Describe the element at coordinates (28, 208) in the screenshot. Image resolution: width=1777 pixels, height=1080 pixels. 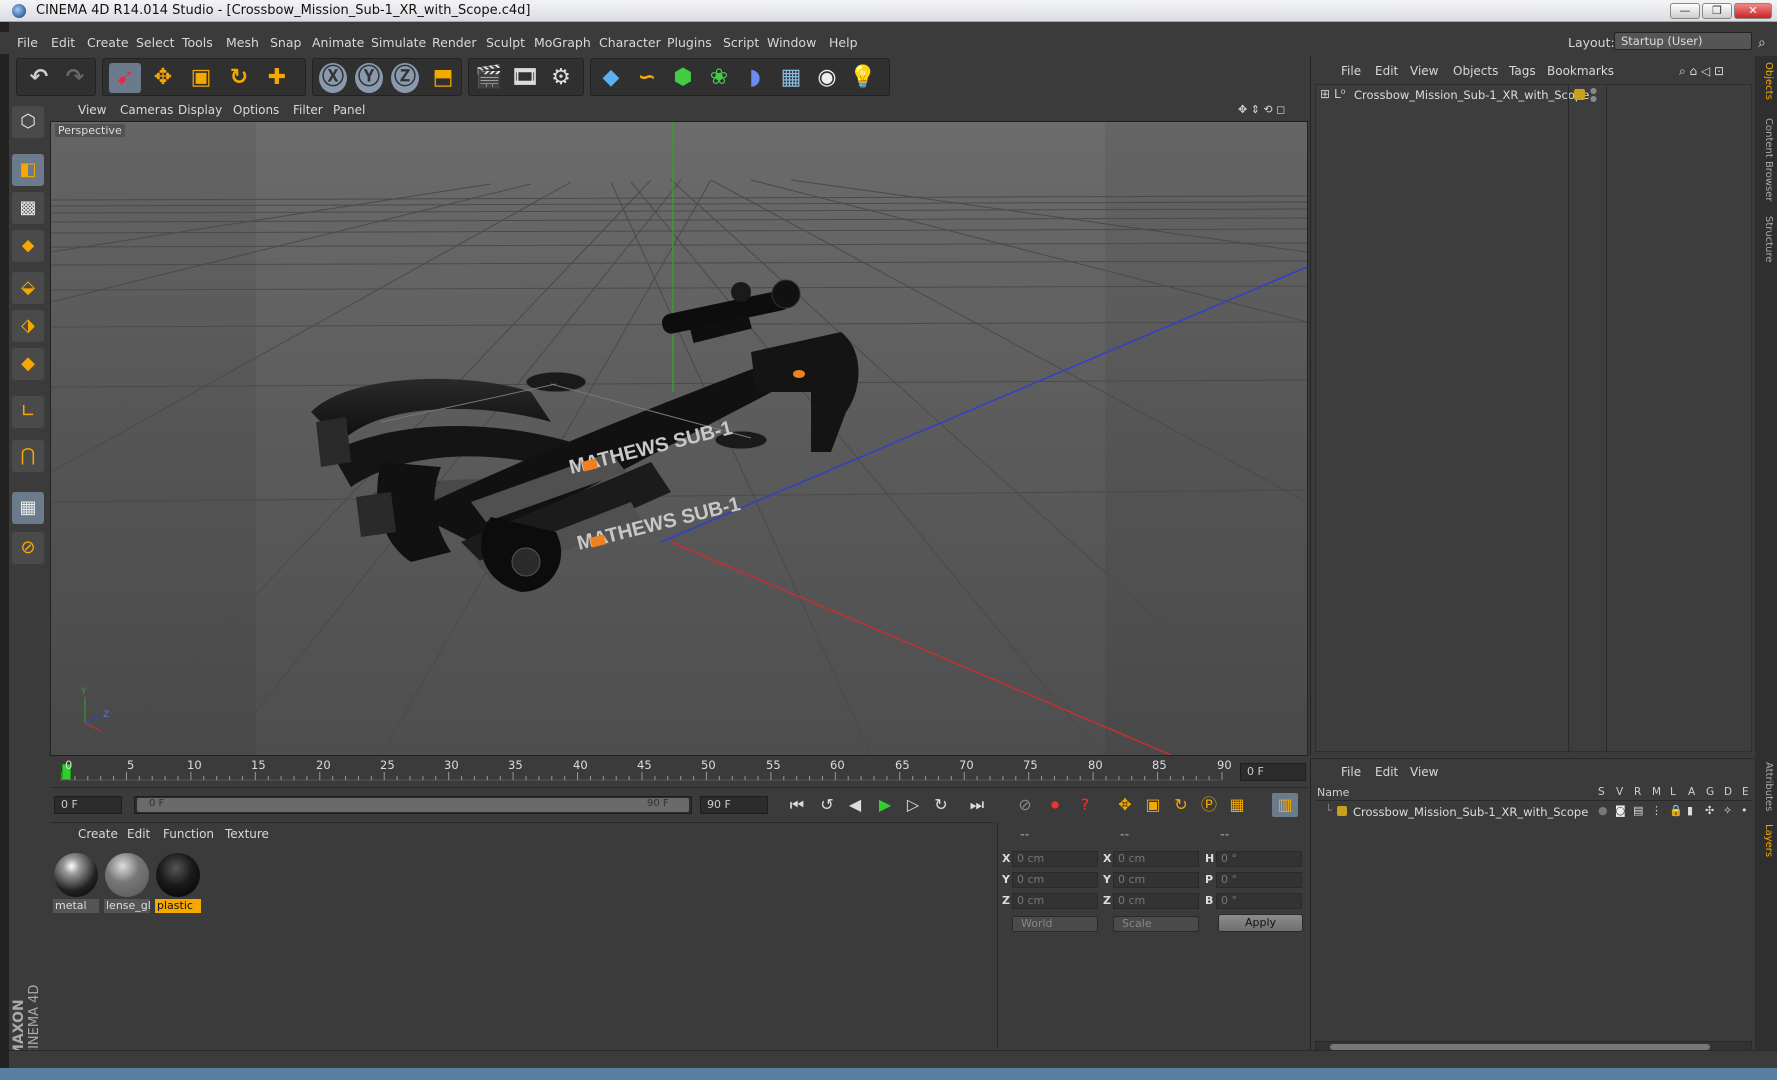
I see `texture-mode-icon: ▩` at that location.